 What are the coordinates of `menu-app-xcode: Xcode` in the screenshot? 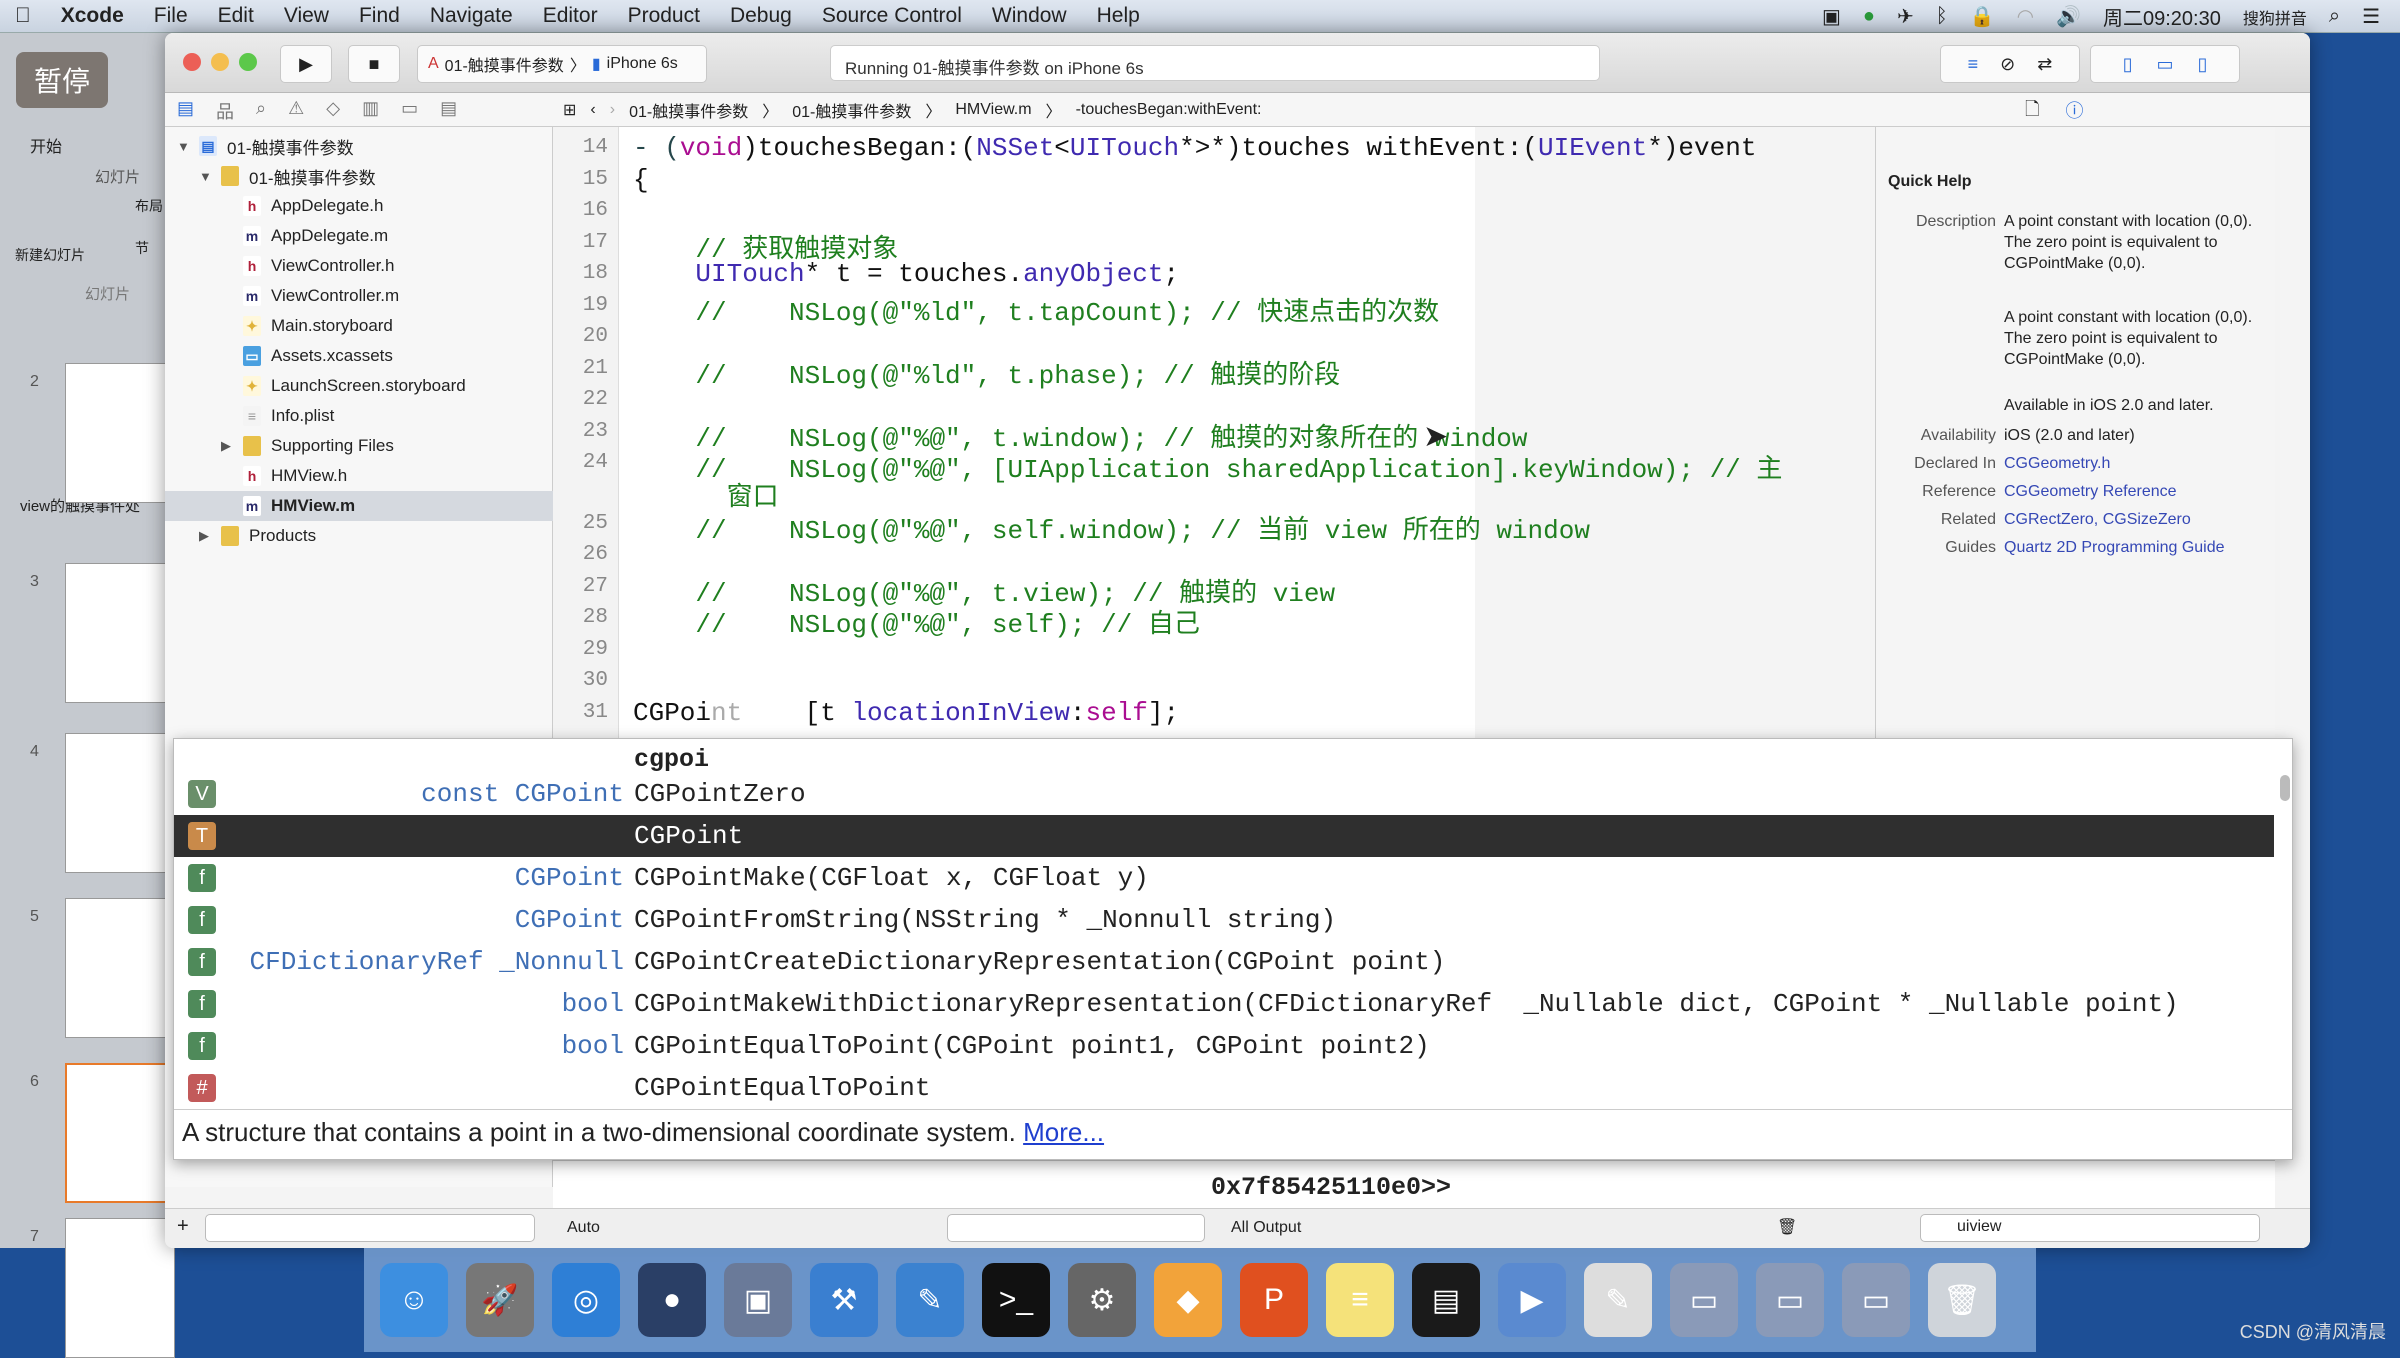 It's located at (92, 16).